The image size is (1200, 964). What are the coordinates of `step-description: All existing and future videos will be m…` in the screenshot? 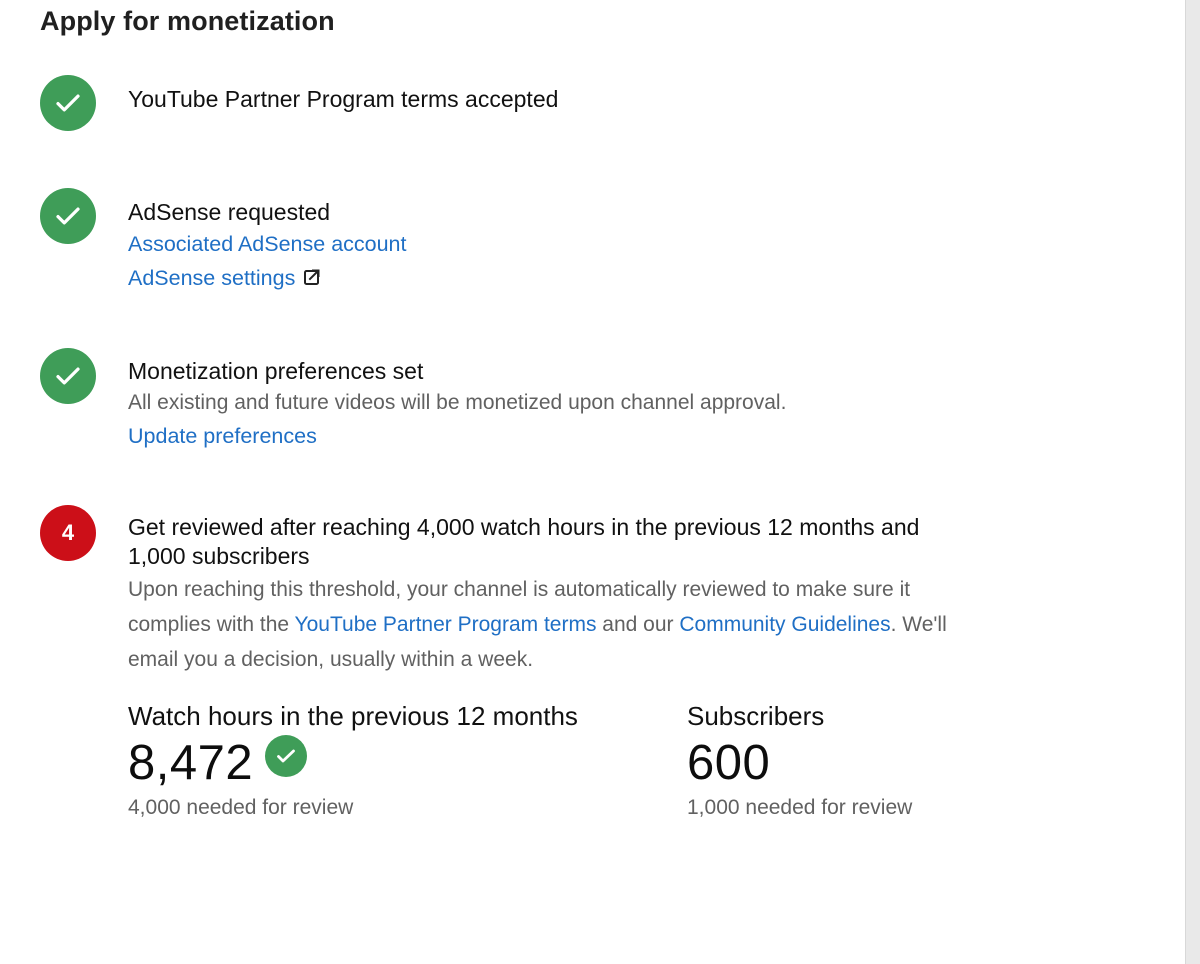 It's located at (457, 402).